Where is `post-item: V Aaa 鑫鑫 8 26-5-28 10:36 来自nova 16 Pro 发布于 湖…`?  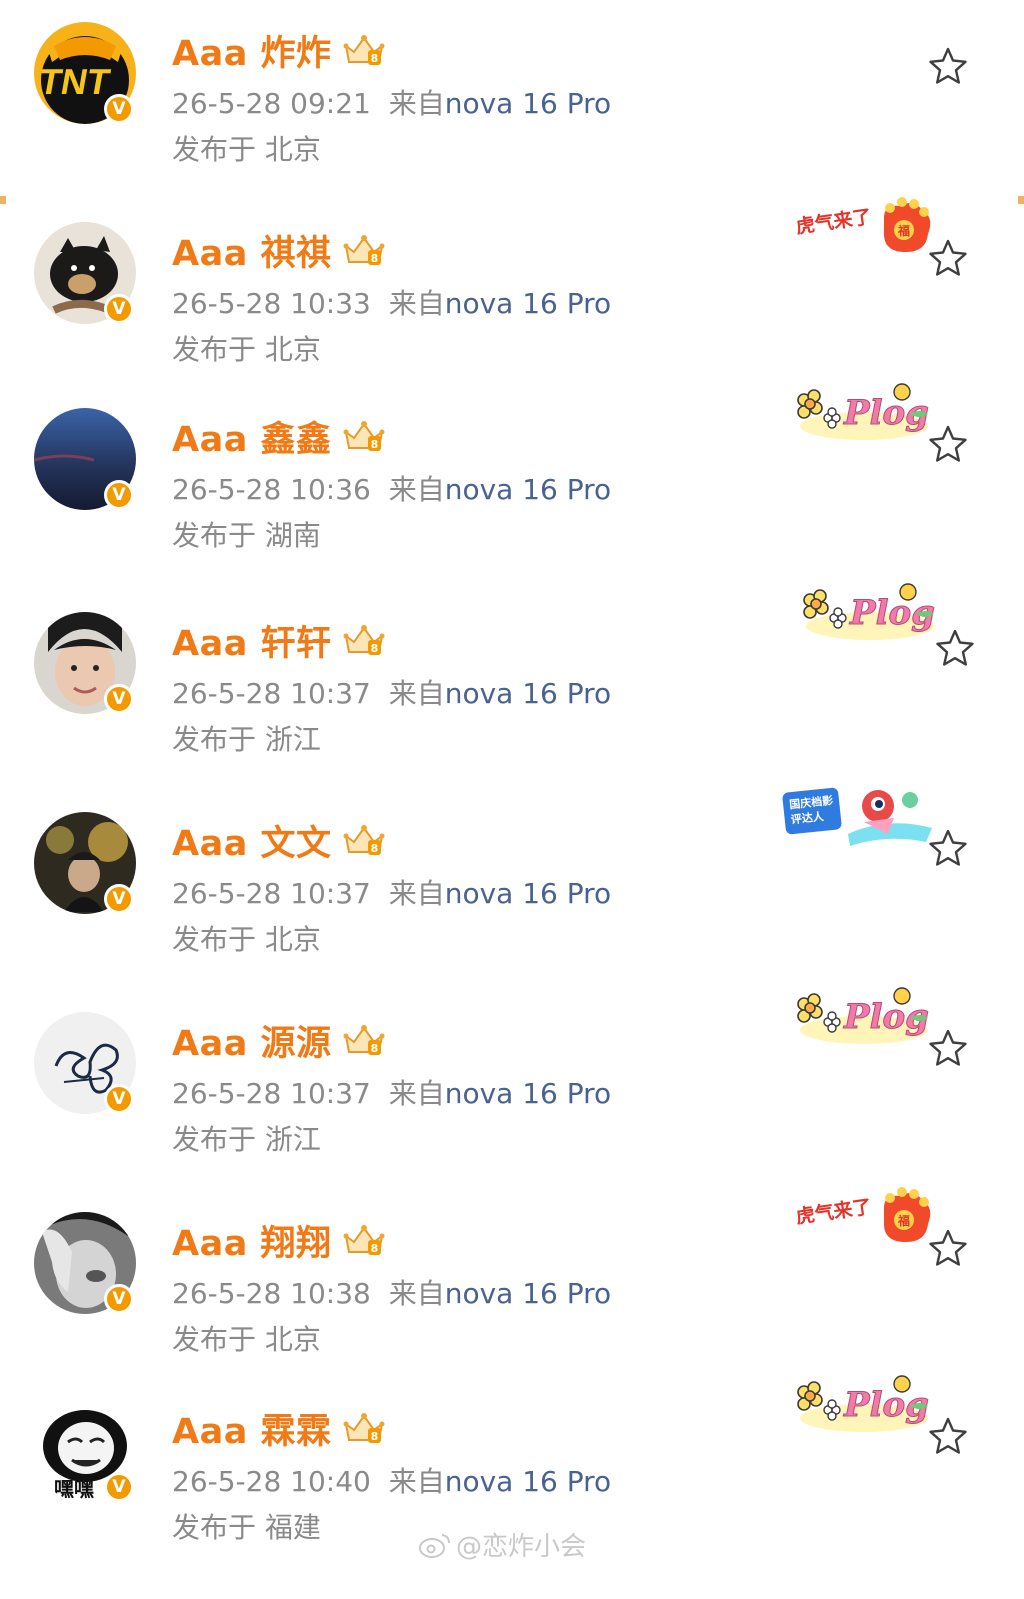
post-item: V Aaa 鑫鑫 8 26-5-28 10:36 来自nova 16 Pro 发布于 湖… is located at coordinates (512, 490).